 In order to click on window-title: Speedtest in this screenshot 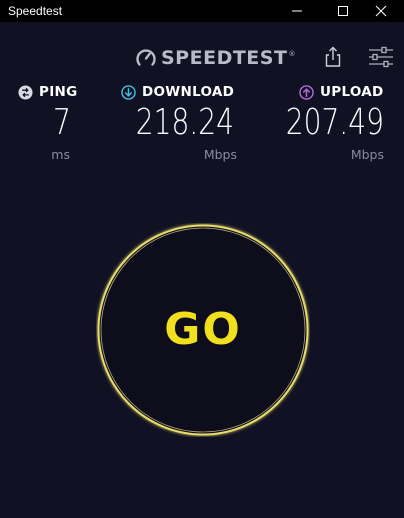, I will do `click(35, 11)`.